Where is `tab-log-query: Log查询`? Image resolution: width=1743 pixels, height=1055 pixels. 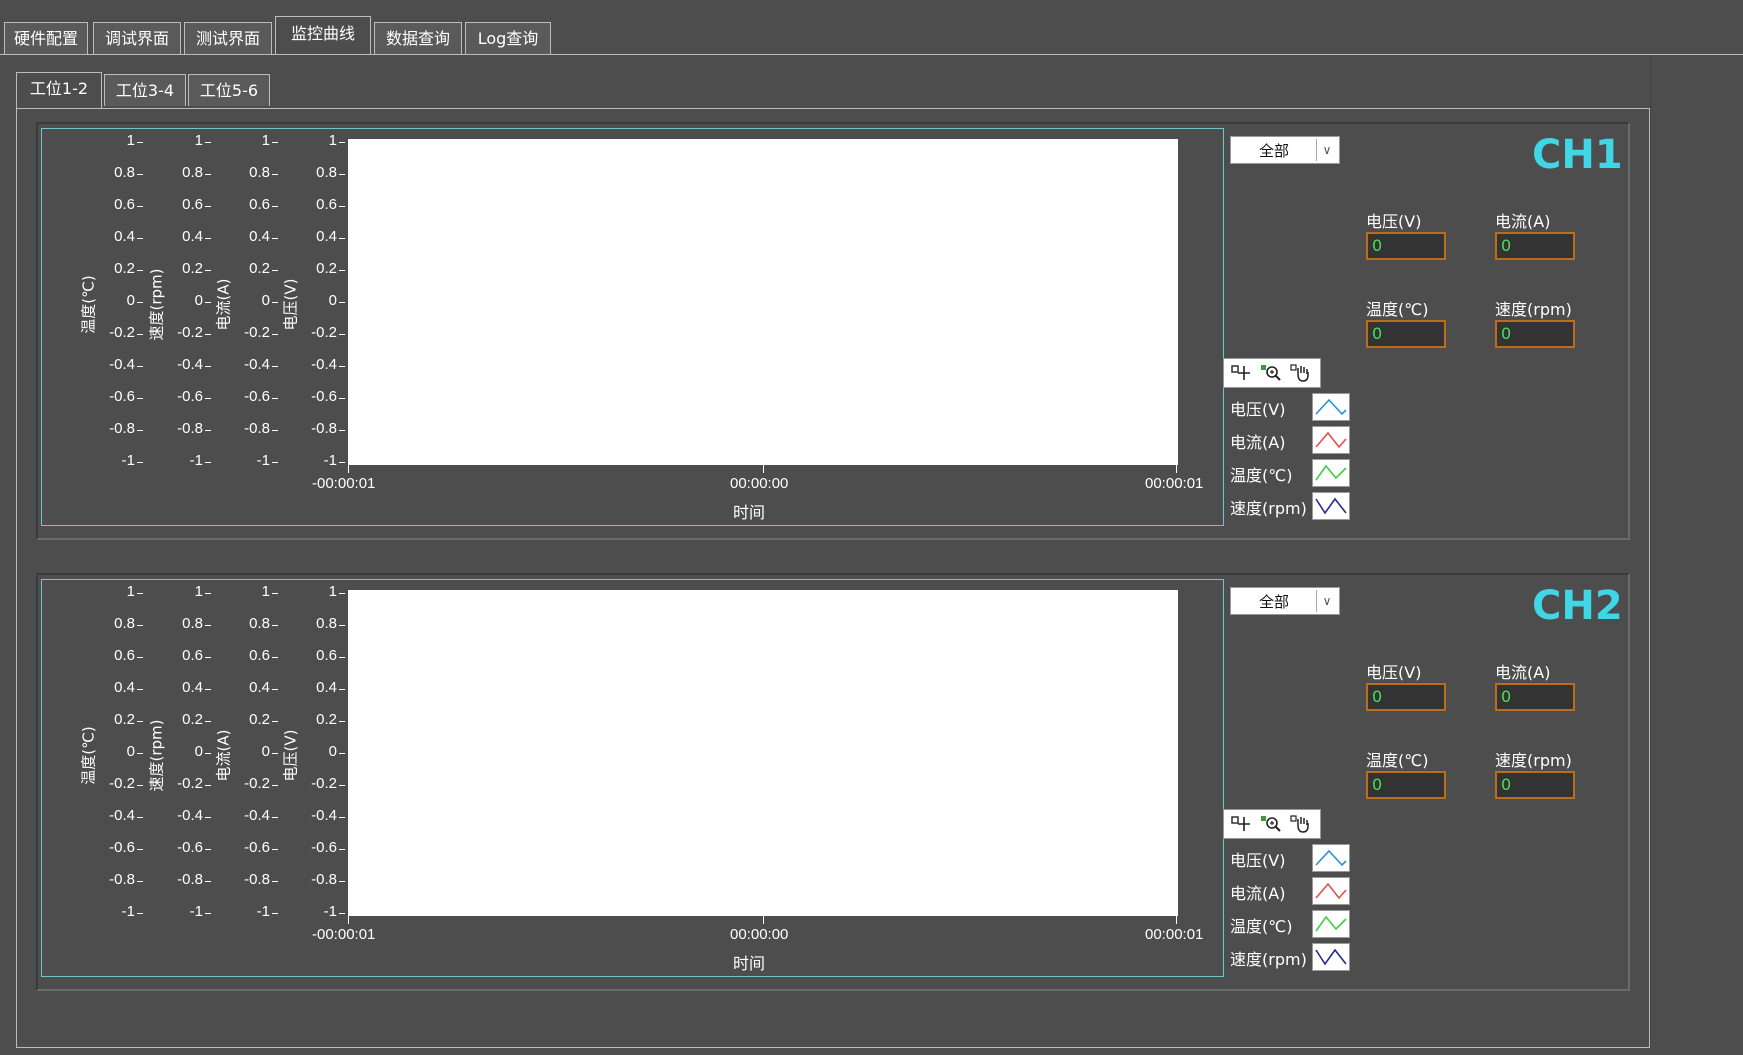 tab-log-query: Log查询 is located at coordinates (508, 38).